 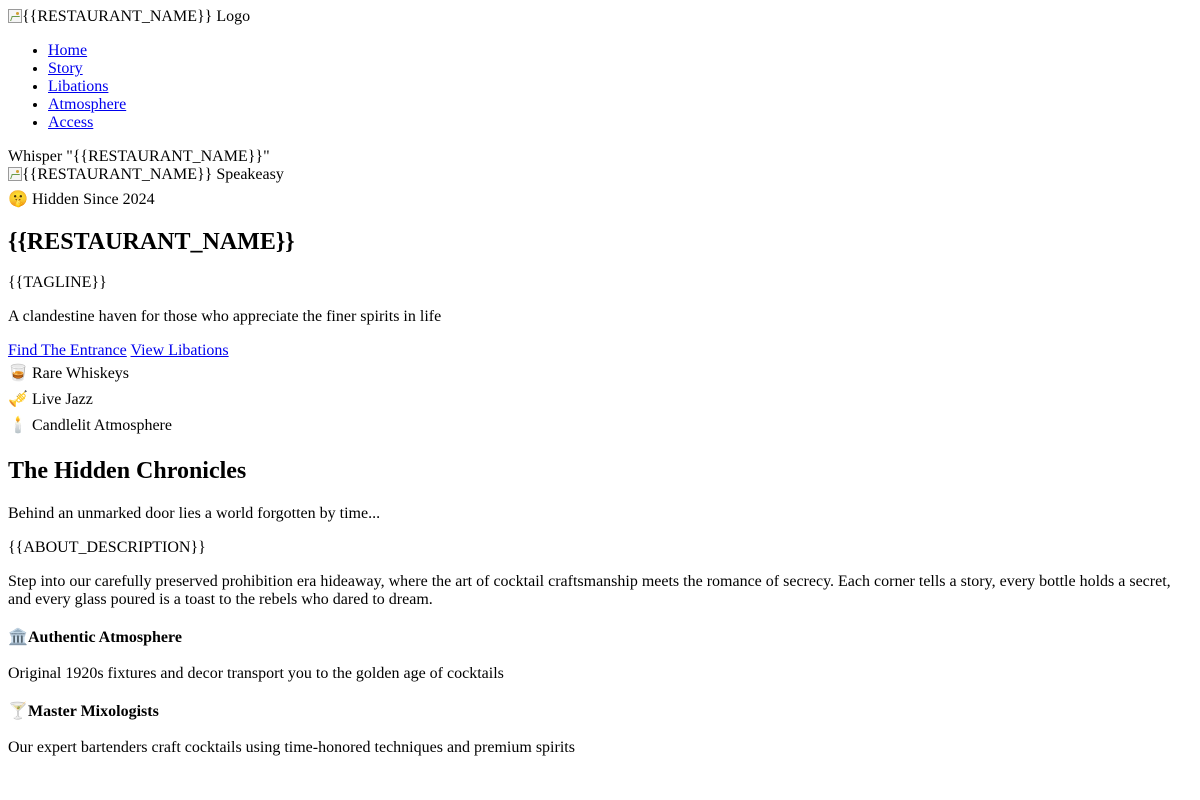 What do you see at coordinates (65, 68) in the screenshot?
I see `nav-link-story: Story` at bounding box center [65, 68].